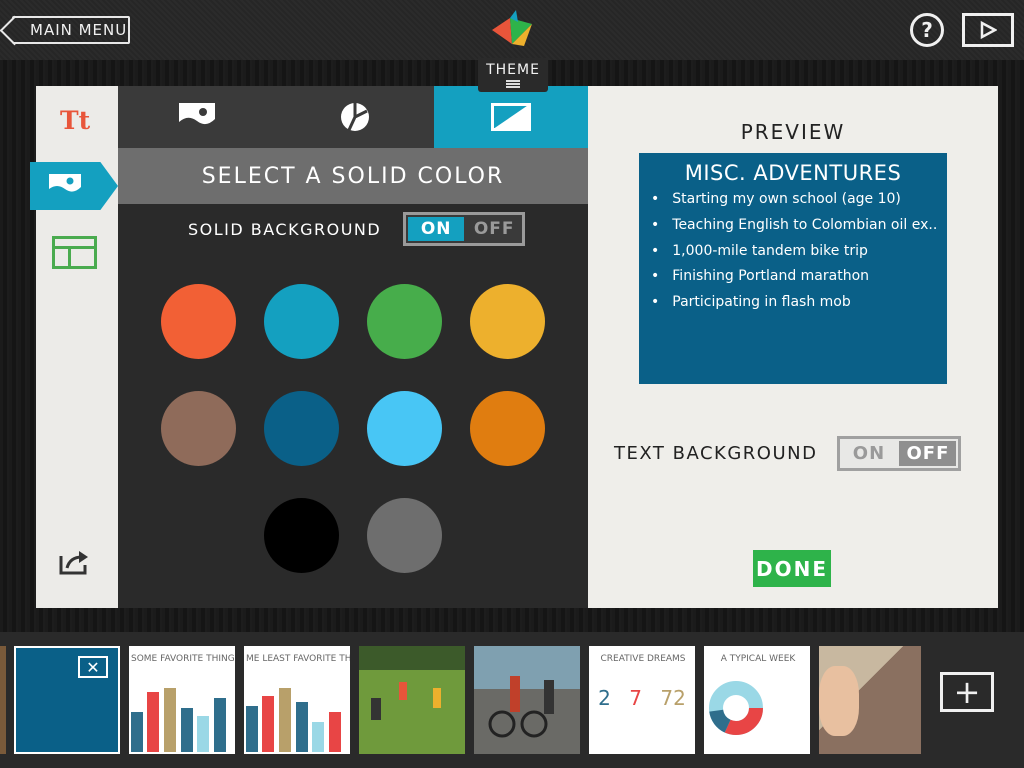 This screenshot has width=1024, height=768. I want to click on delete-slide-icon: ✕, so click(93, 667).